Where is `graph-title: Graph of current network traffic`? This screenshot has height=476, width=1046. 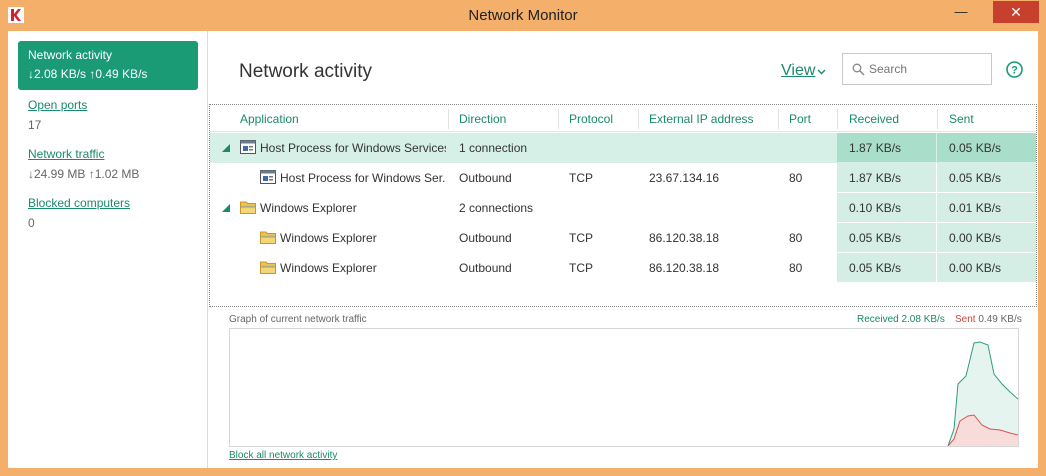
graph-title: Graph of current network traffic is located at coordinates (298, 319).